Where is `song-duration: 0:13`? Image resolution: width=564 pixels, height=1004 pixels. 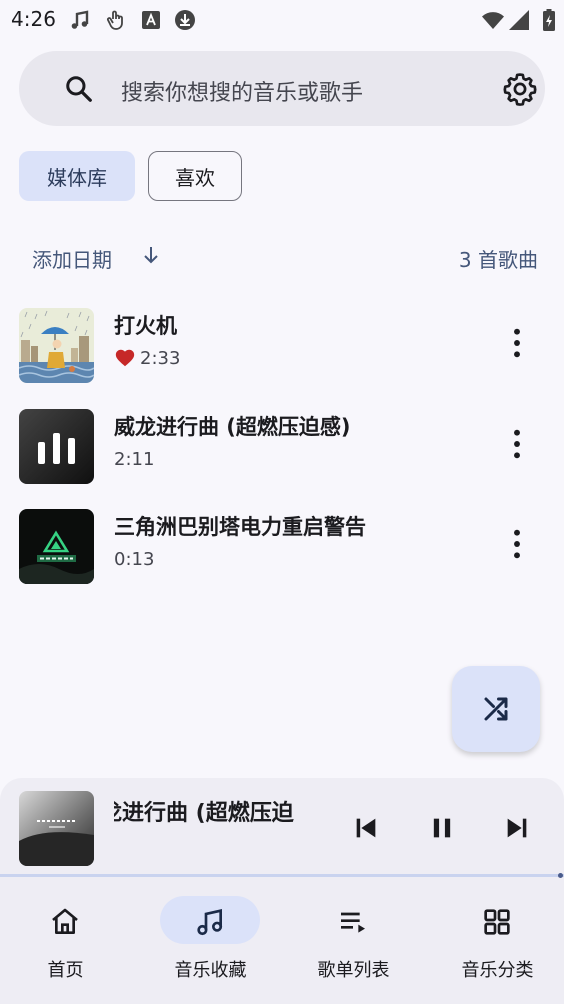 song-duration: 0:13 is located at coordinates (134, 559).